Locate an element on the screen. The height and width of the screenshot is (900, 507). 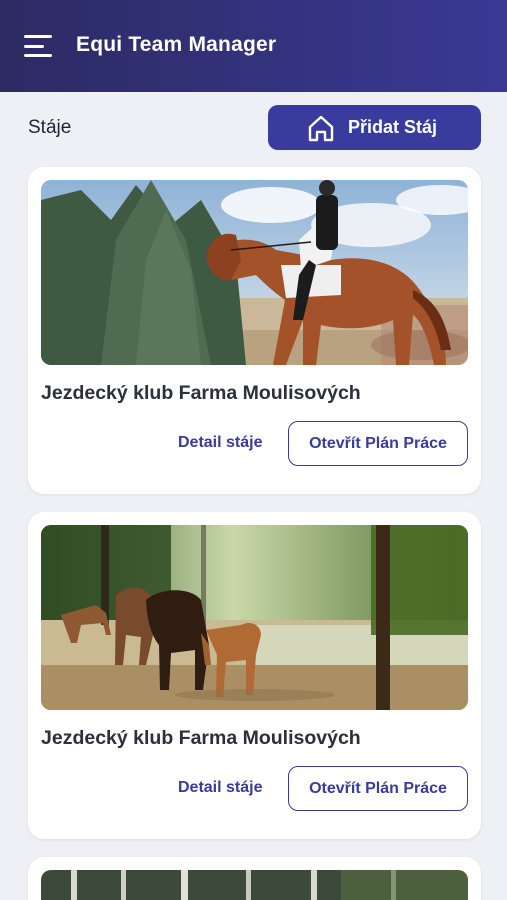
stable-card is located at coordinates (254, 878).